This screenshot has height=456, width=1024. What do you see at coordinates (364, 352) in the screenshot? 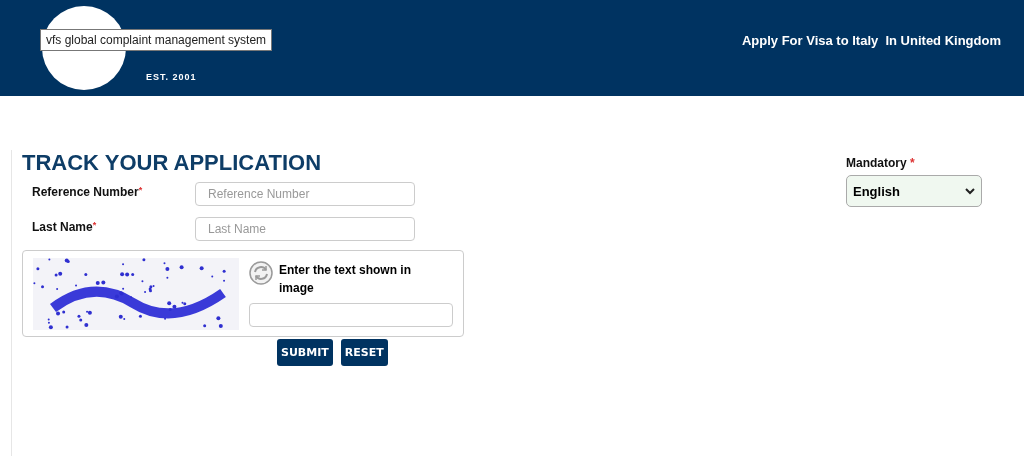
I see `form-button: RESET` at bounding box center [364, 352].